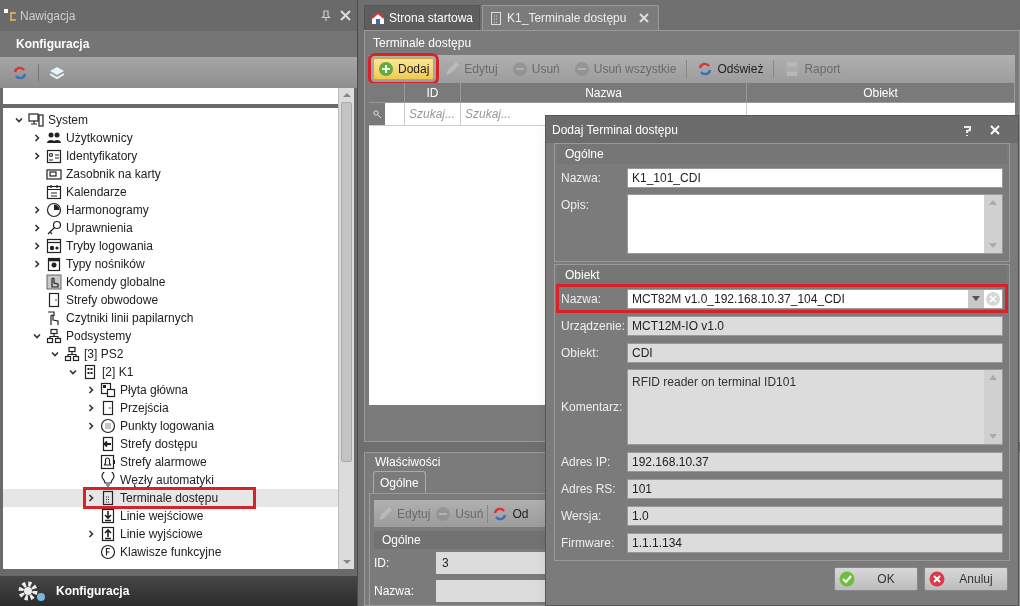 This screenshot has width=1020, height=606. I want to click on tree-item: Punkty logowania, so click(170, 426).